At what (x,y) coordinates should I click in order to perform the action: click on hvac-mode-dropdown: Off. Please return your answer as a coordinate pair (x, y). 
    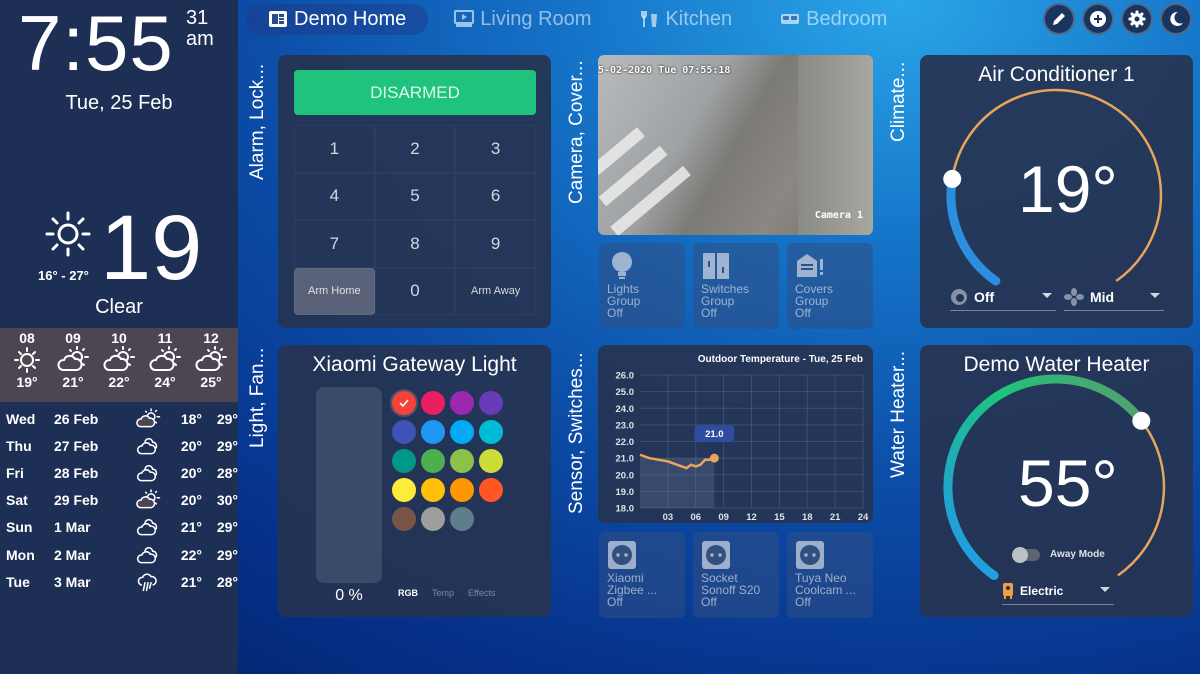
    Looking at the image, I should click on (1003, 297).